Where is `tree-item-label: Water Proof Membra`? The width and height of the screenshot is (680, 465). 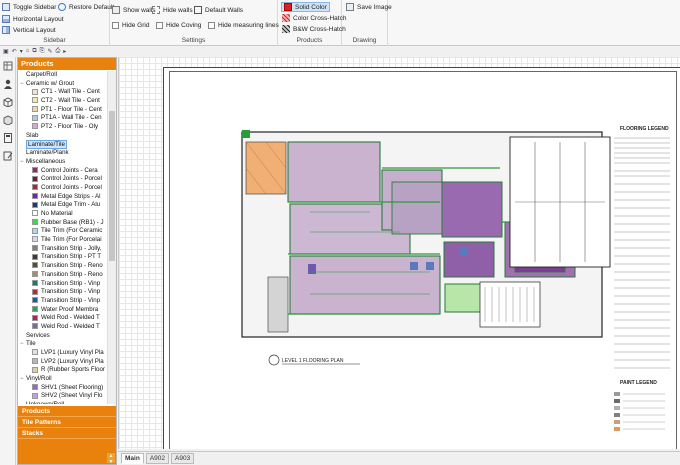 tree-item-label: Water Proof Membra is located at coordinates (70, 309).